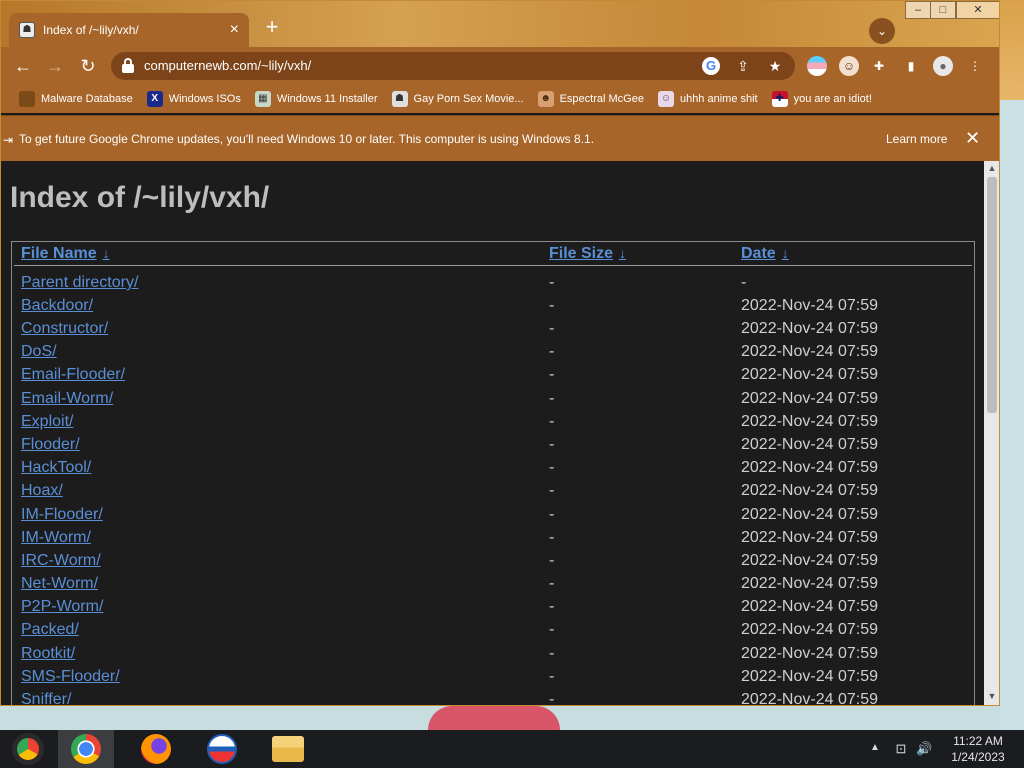 The image size is (1024, 768). I want to click on start-button, so click(28, 749).